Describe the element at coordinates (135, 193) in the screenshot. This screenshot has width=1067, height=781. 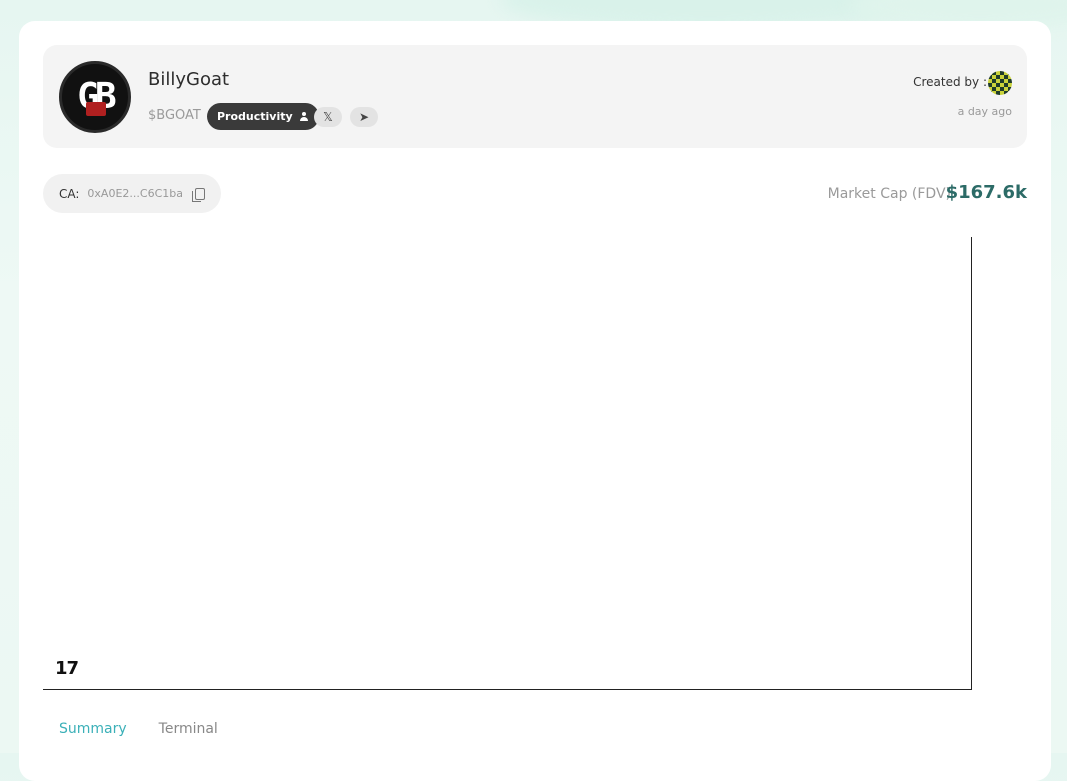
I see `contract-address-value: 0xA0E2...C6C1ba` at that location.